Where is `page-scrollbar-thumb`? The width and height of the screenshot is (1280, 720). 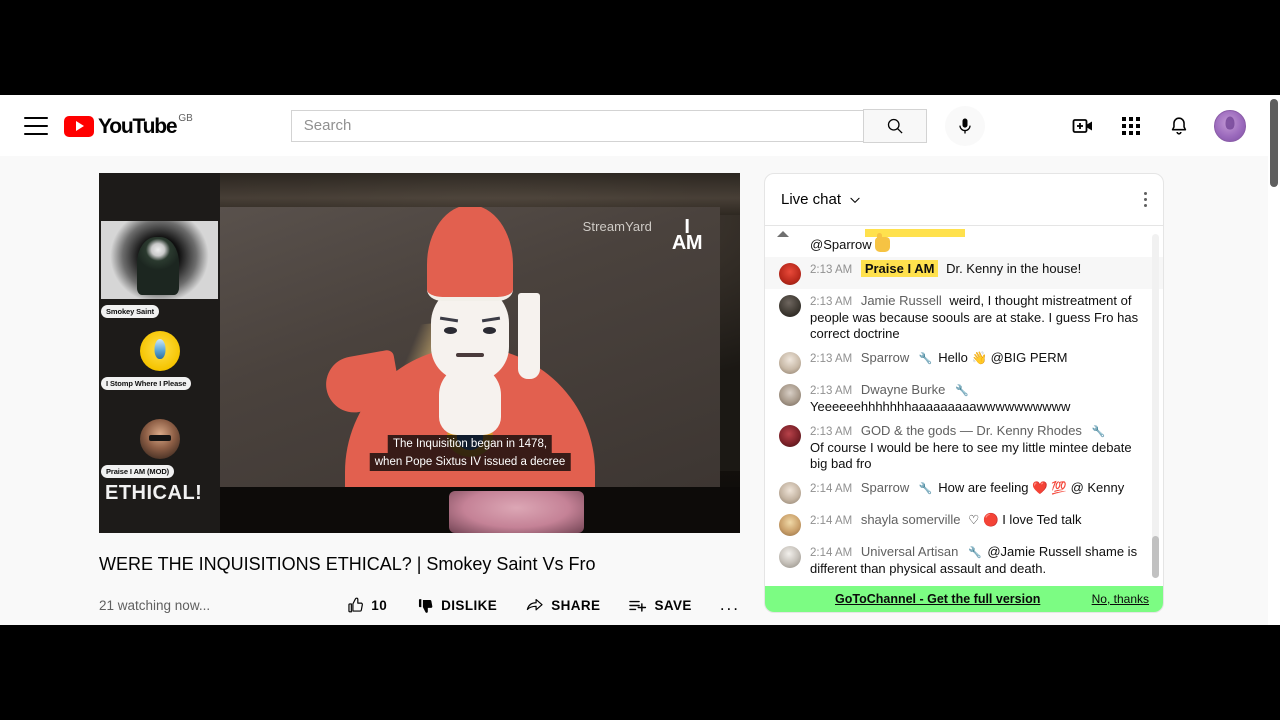
page-scrollbar-thumb is located at coordinates (1274, 143).